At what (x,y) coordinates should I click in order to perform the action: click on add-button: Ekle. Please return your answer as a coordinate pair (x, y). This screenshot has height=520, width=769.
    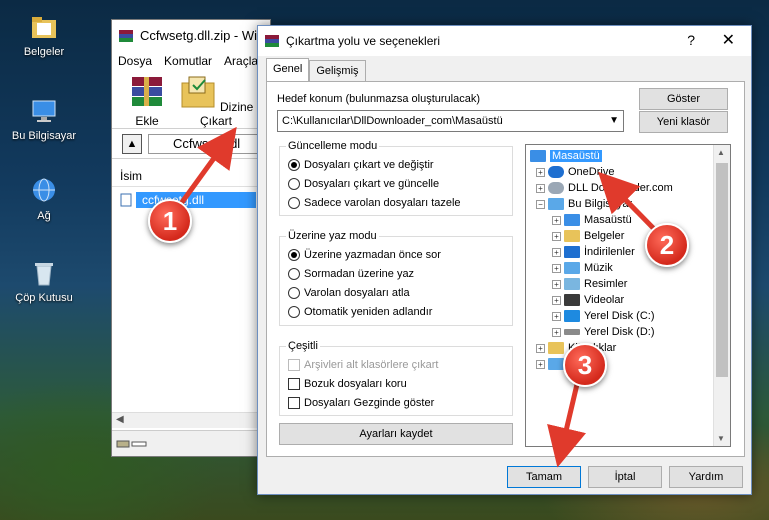
    Looking at the image, I should click on (147, 101).